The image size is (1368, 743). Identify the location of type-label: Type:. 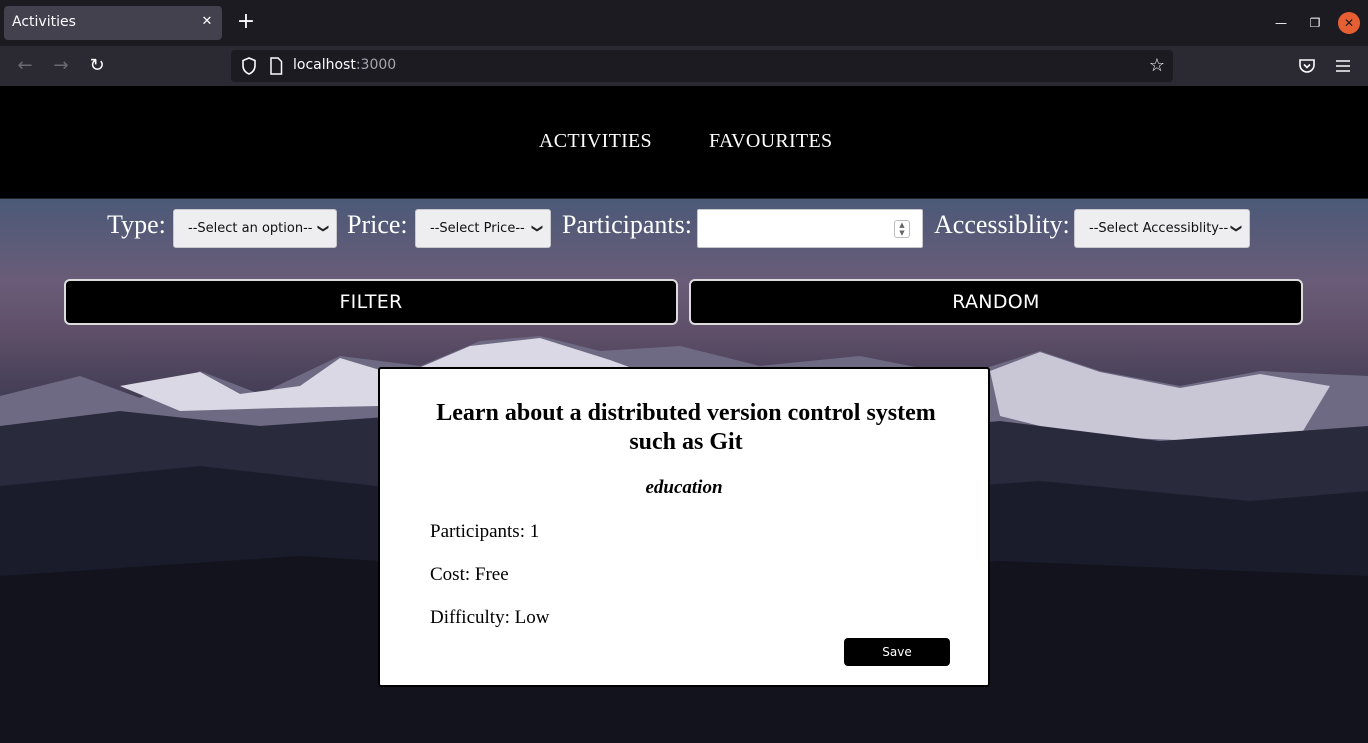
(136, 224).